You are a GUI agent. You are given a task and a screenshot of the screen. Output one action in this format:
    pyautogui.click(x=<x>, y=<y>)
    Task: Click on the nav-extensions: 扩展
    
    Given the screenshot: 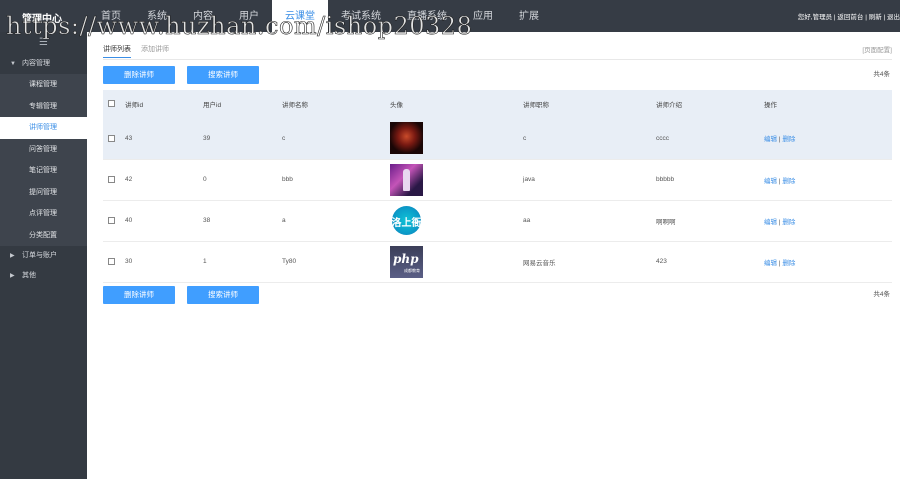 What is the action you would take?
    pyautogui.click(x=529, y=16)
    